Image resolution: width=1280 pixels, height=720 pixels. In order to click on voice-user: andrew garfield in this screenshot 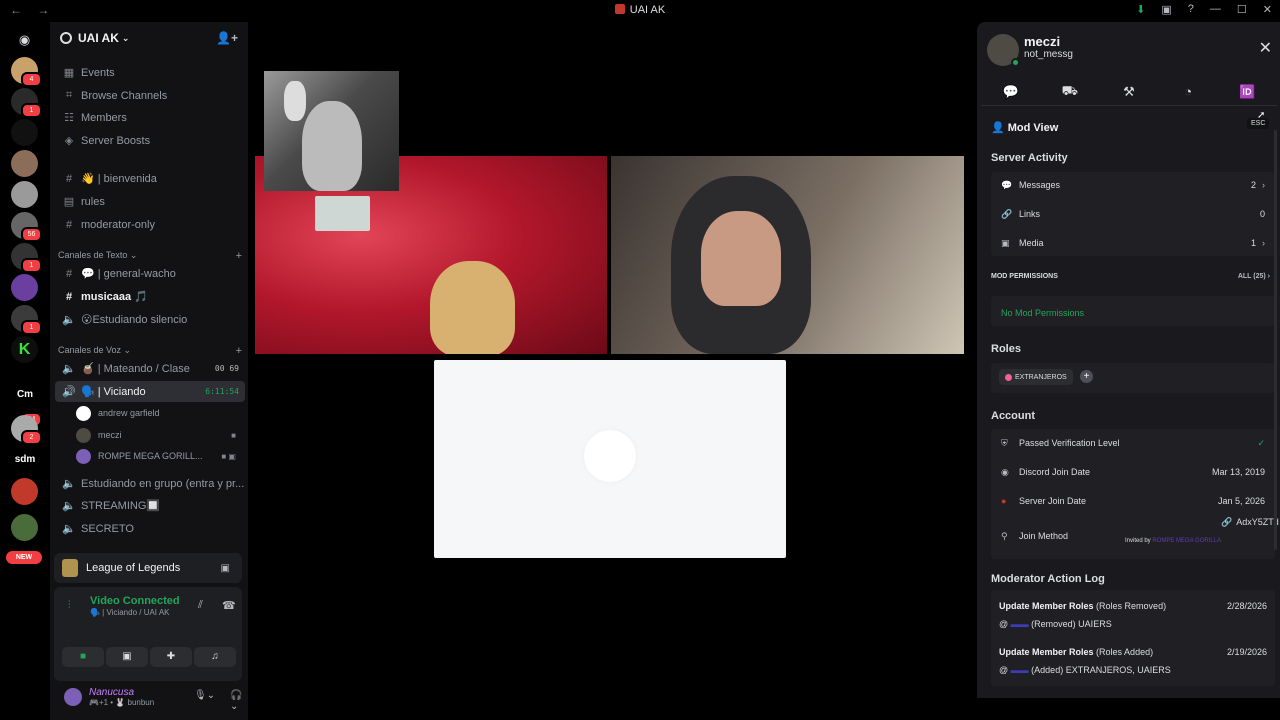, I will do `click(159, 413)`.